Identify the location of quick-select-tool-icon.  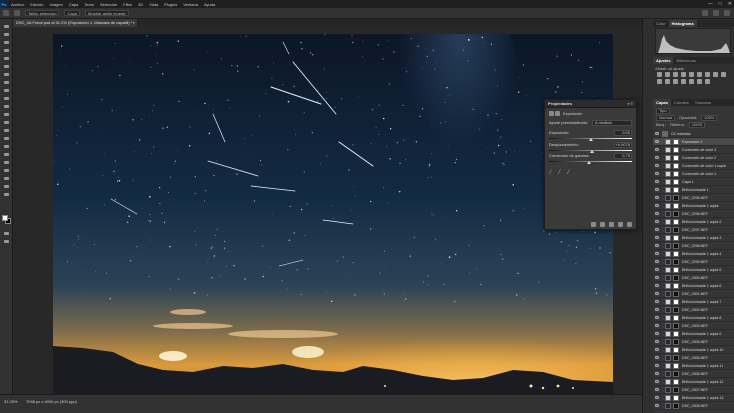
(6, 50).